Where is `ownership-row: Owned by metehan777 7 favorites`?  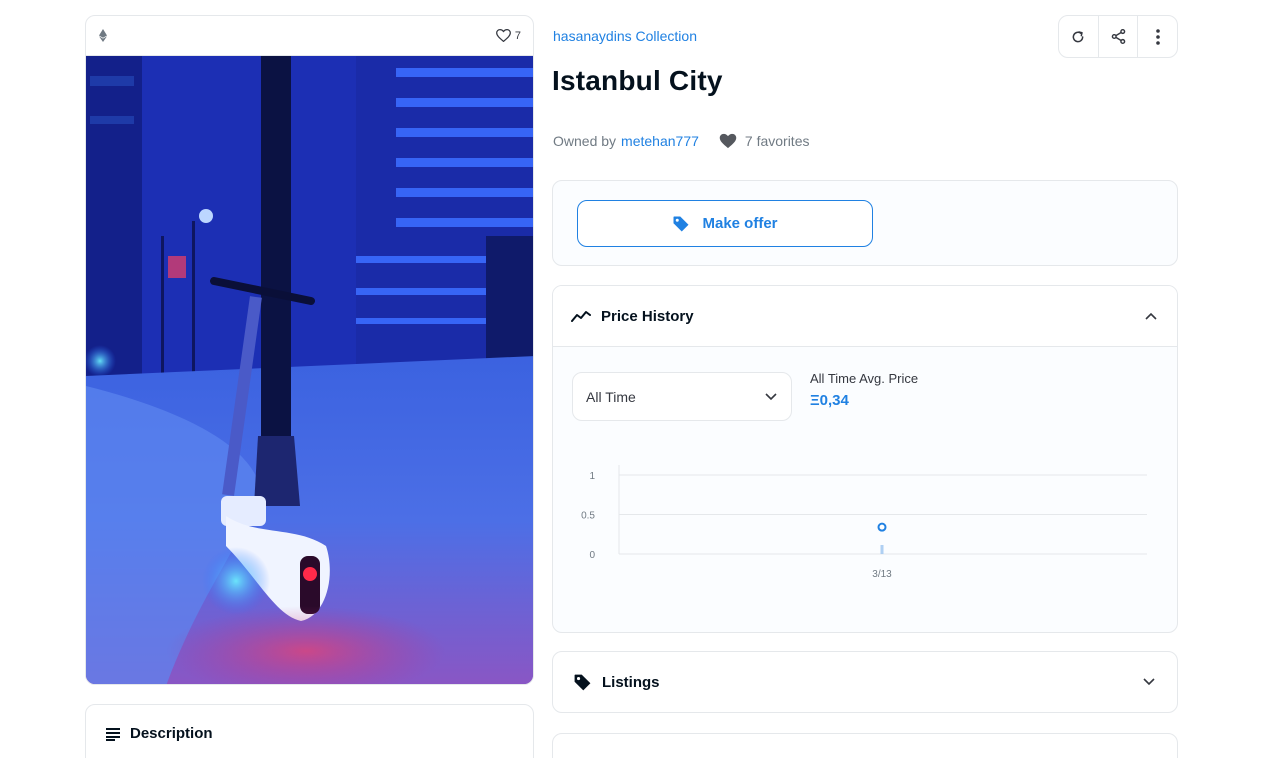 ownership-row: Owned by metehan777 7 favorites is located at coordinates (681, 141).